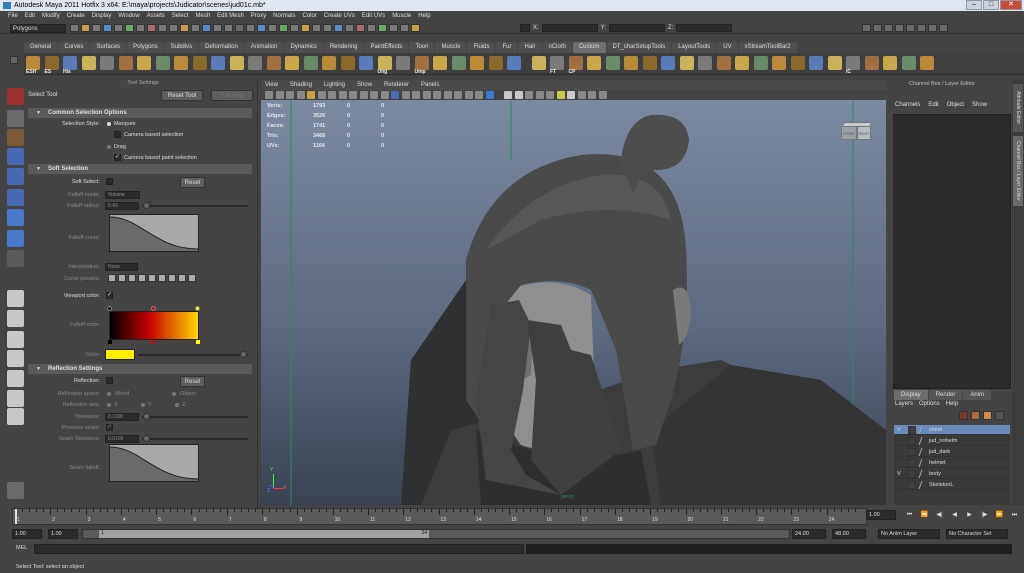  I want to click on current-time-field: 1.00, so click(881, 515).